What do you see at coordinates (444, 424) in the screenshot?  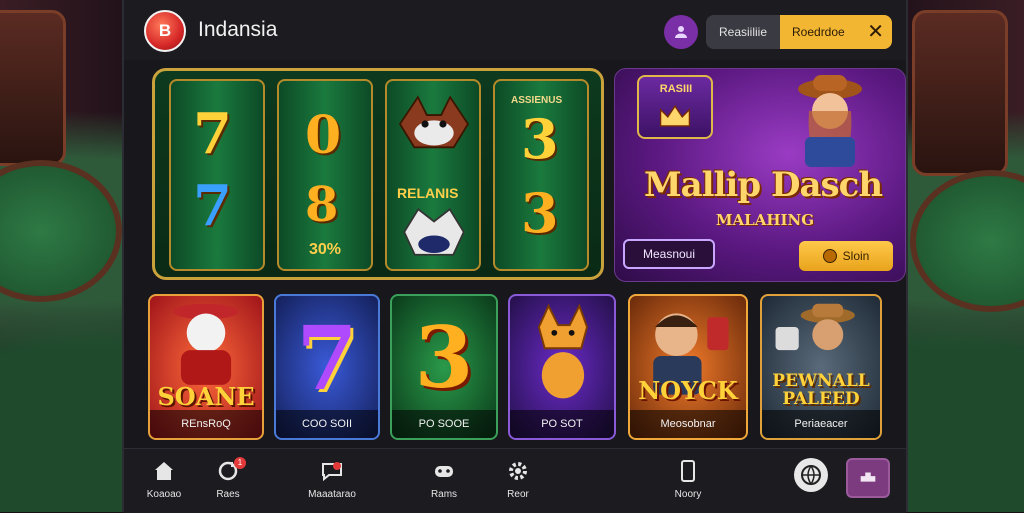 I see `game-name: PO SOOE` at bounding box center [444, 424].